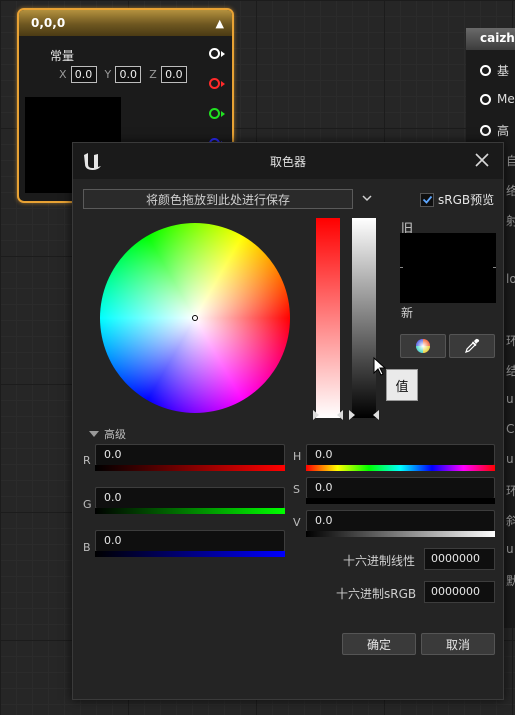  Describe the element at coordinates (220, 23) in the screenshot. I see `chevron-up-icon: ▲` at that location.